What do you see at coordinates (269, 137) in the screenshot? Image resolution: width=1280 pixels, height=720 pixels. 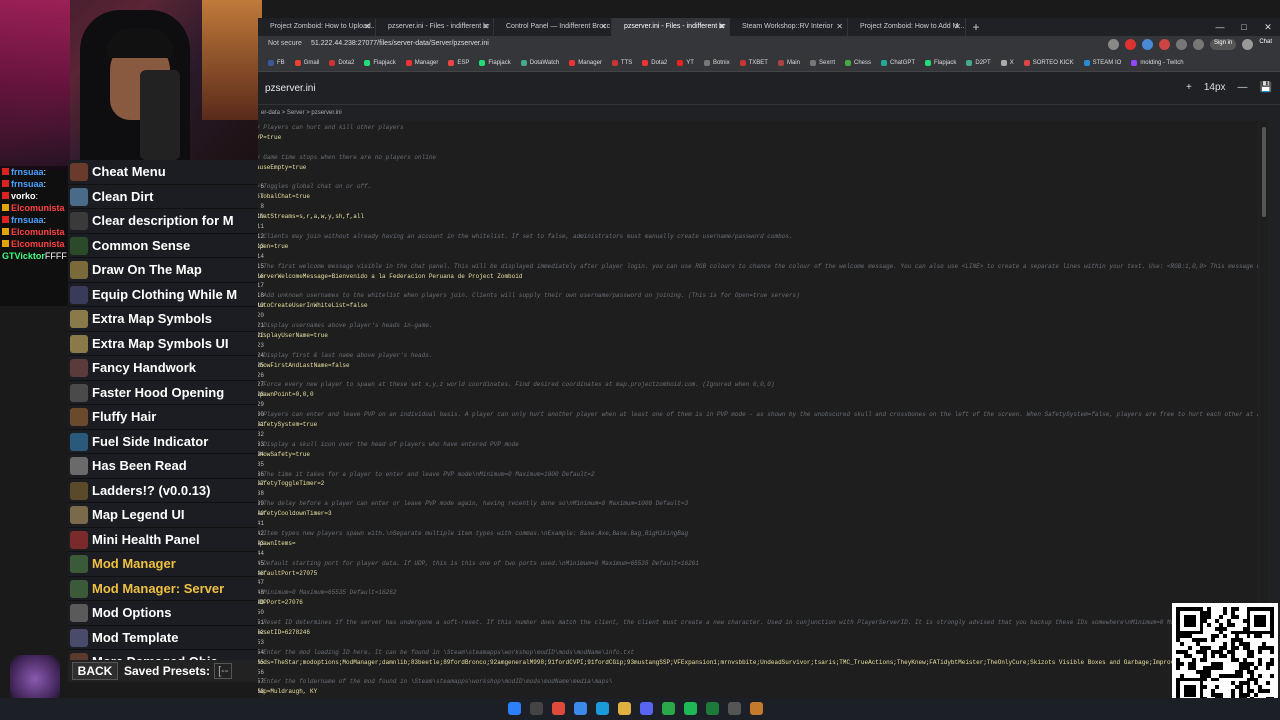 I see `config-line: VP=true` at bounding box center [269, 137].